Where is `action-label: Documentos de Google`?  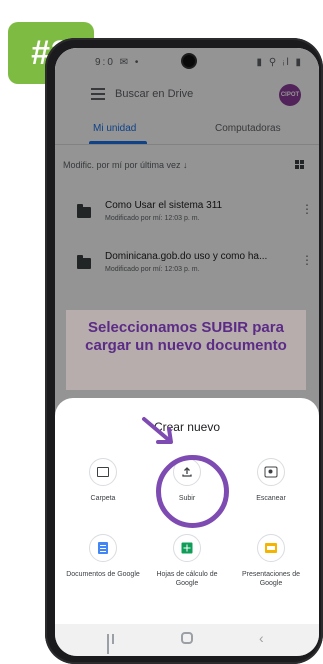 action-label: Documentos de Google is located at coordinates (103, 574).